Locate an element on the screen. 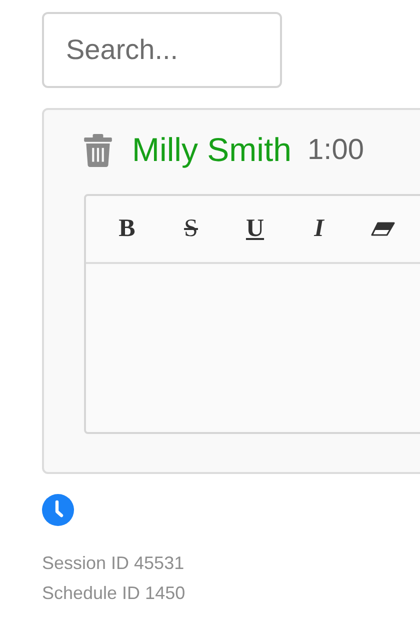 The image size is (420, 634). trash-icon is located at coordinates (98, 150).